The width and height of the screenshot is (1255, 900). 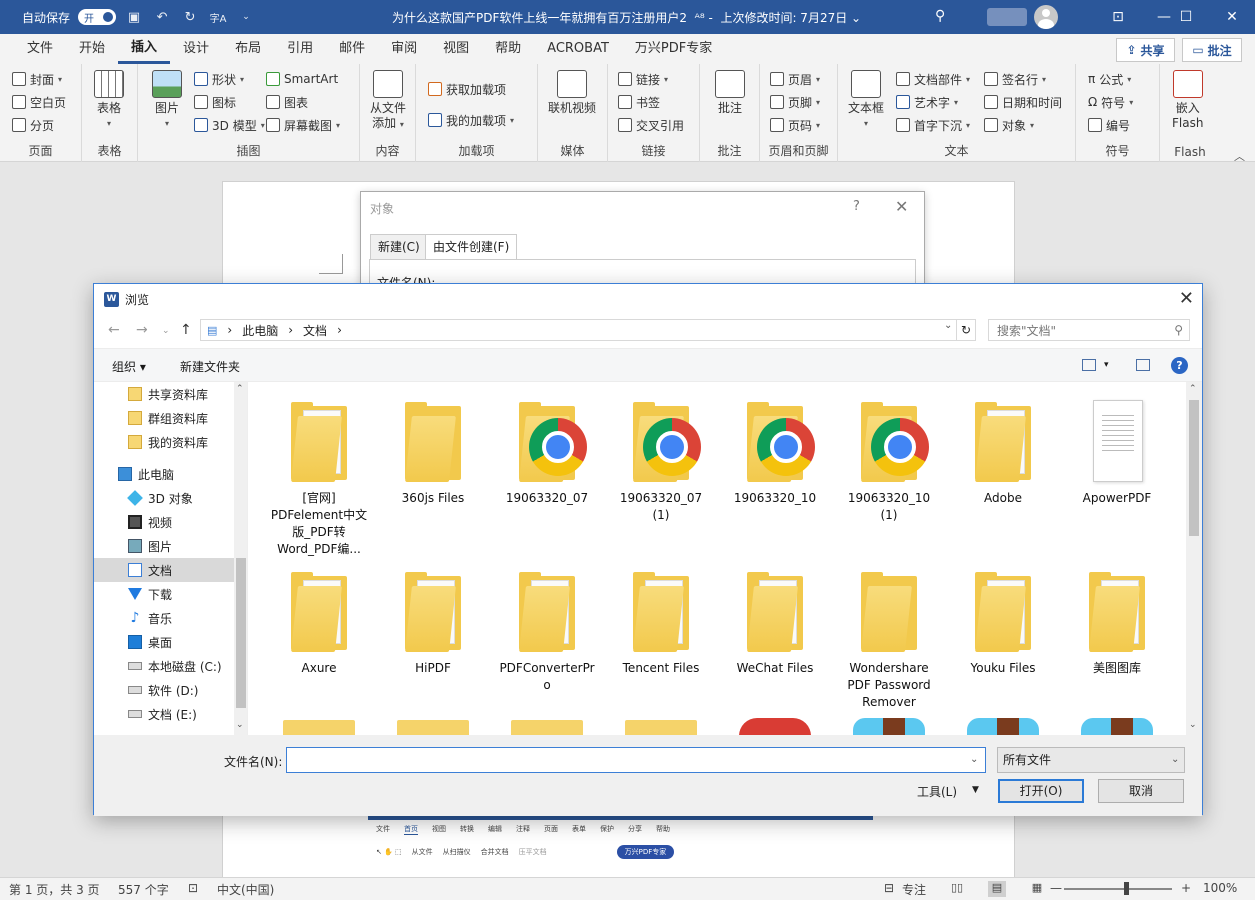 What do you see at coordinates (40, 49) in the screenshot?
I see `tab-file: 文件` at bounding box center [40, 49].